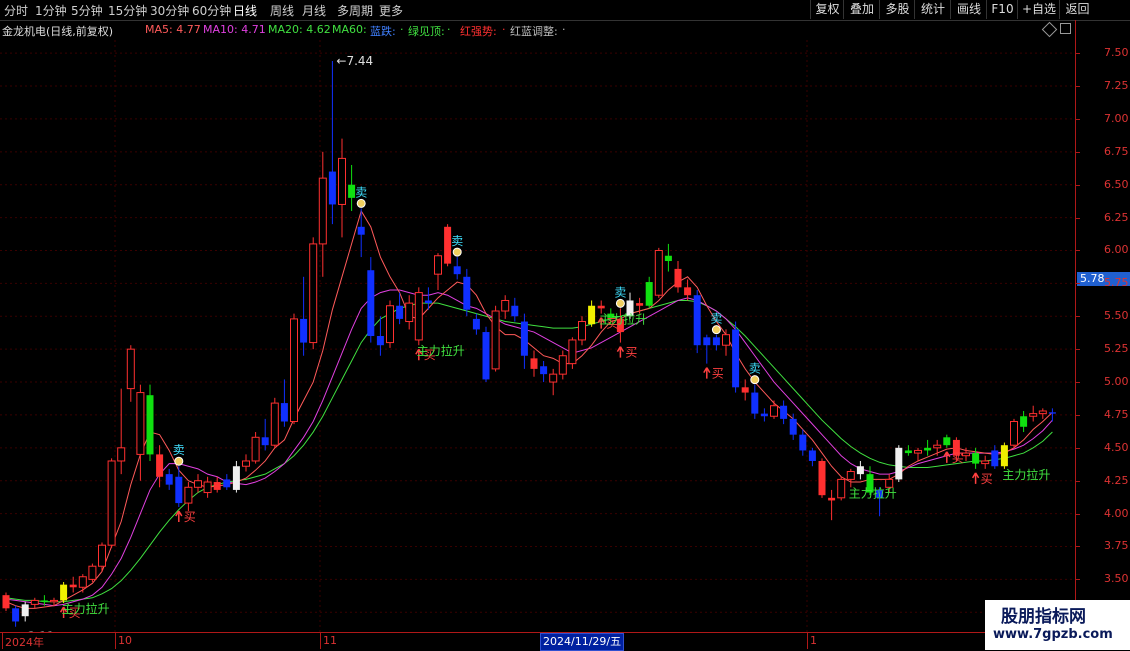  I want to click on period-8: 月线, so click(314, 10).